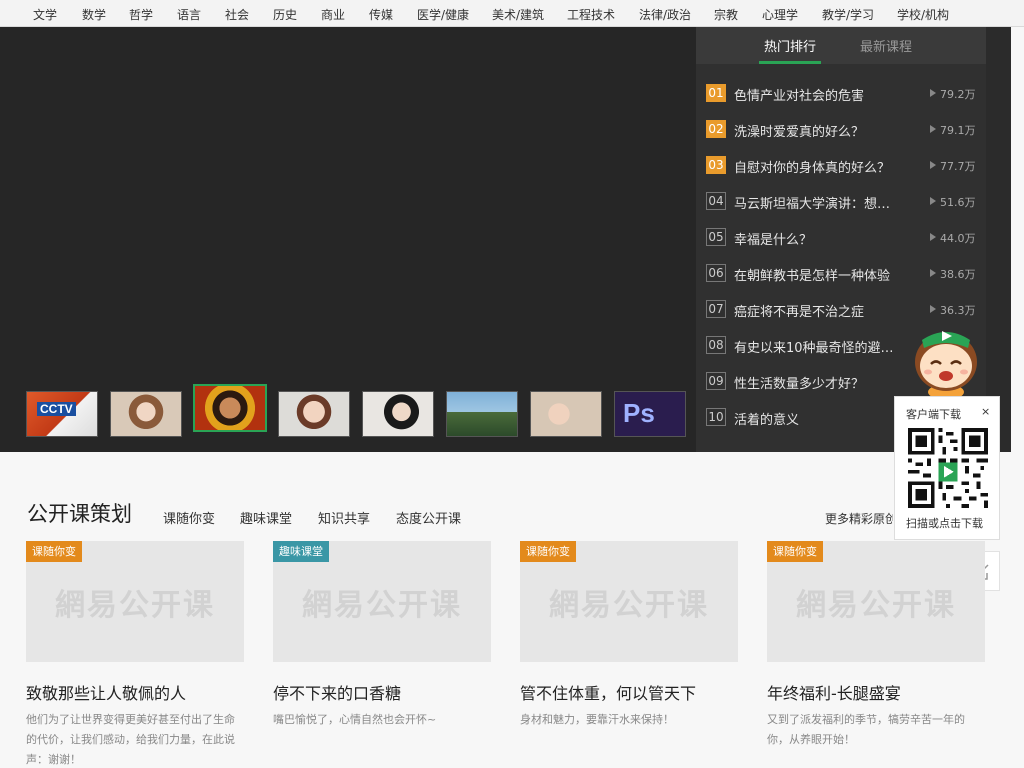 This screenshot has height=768, width=1024. I want to click on nav-item-religion: 宗教, so click(726, 14).